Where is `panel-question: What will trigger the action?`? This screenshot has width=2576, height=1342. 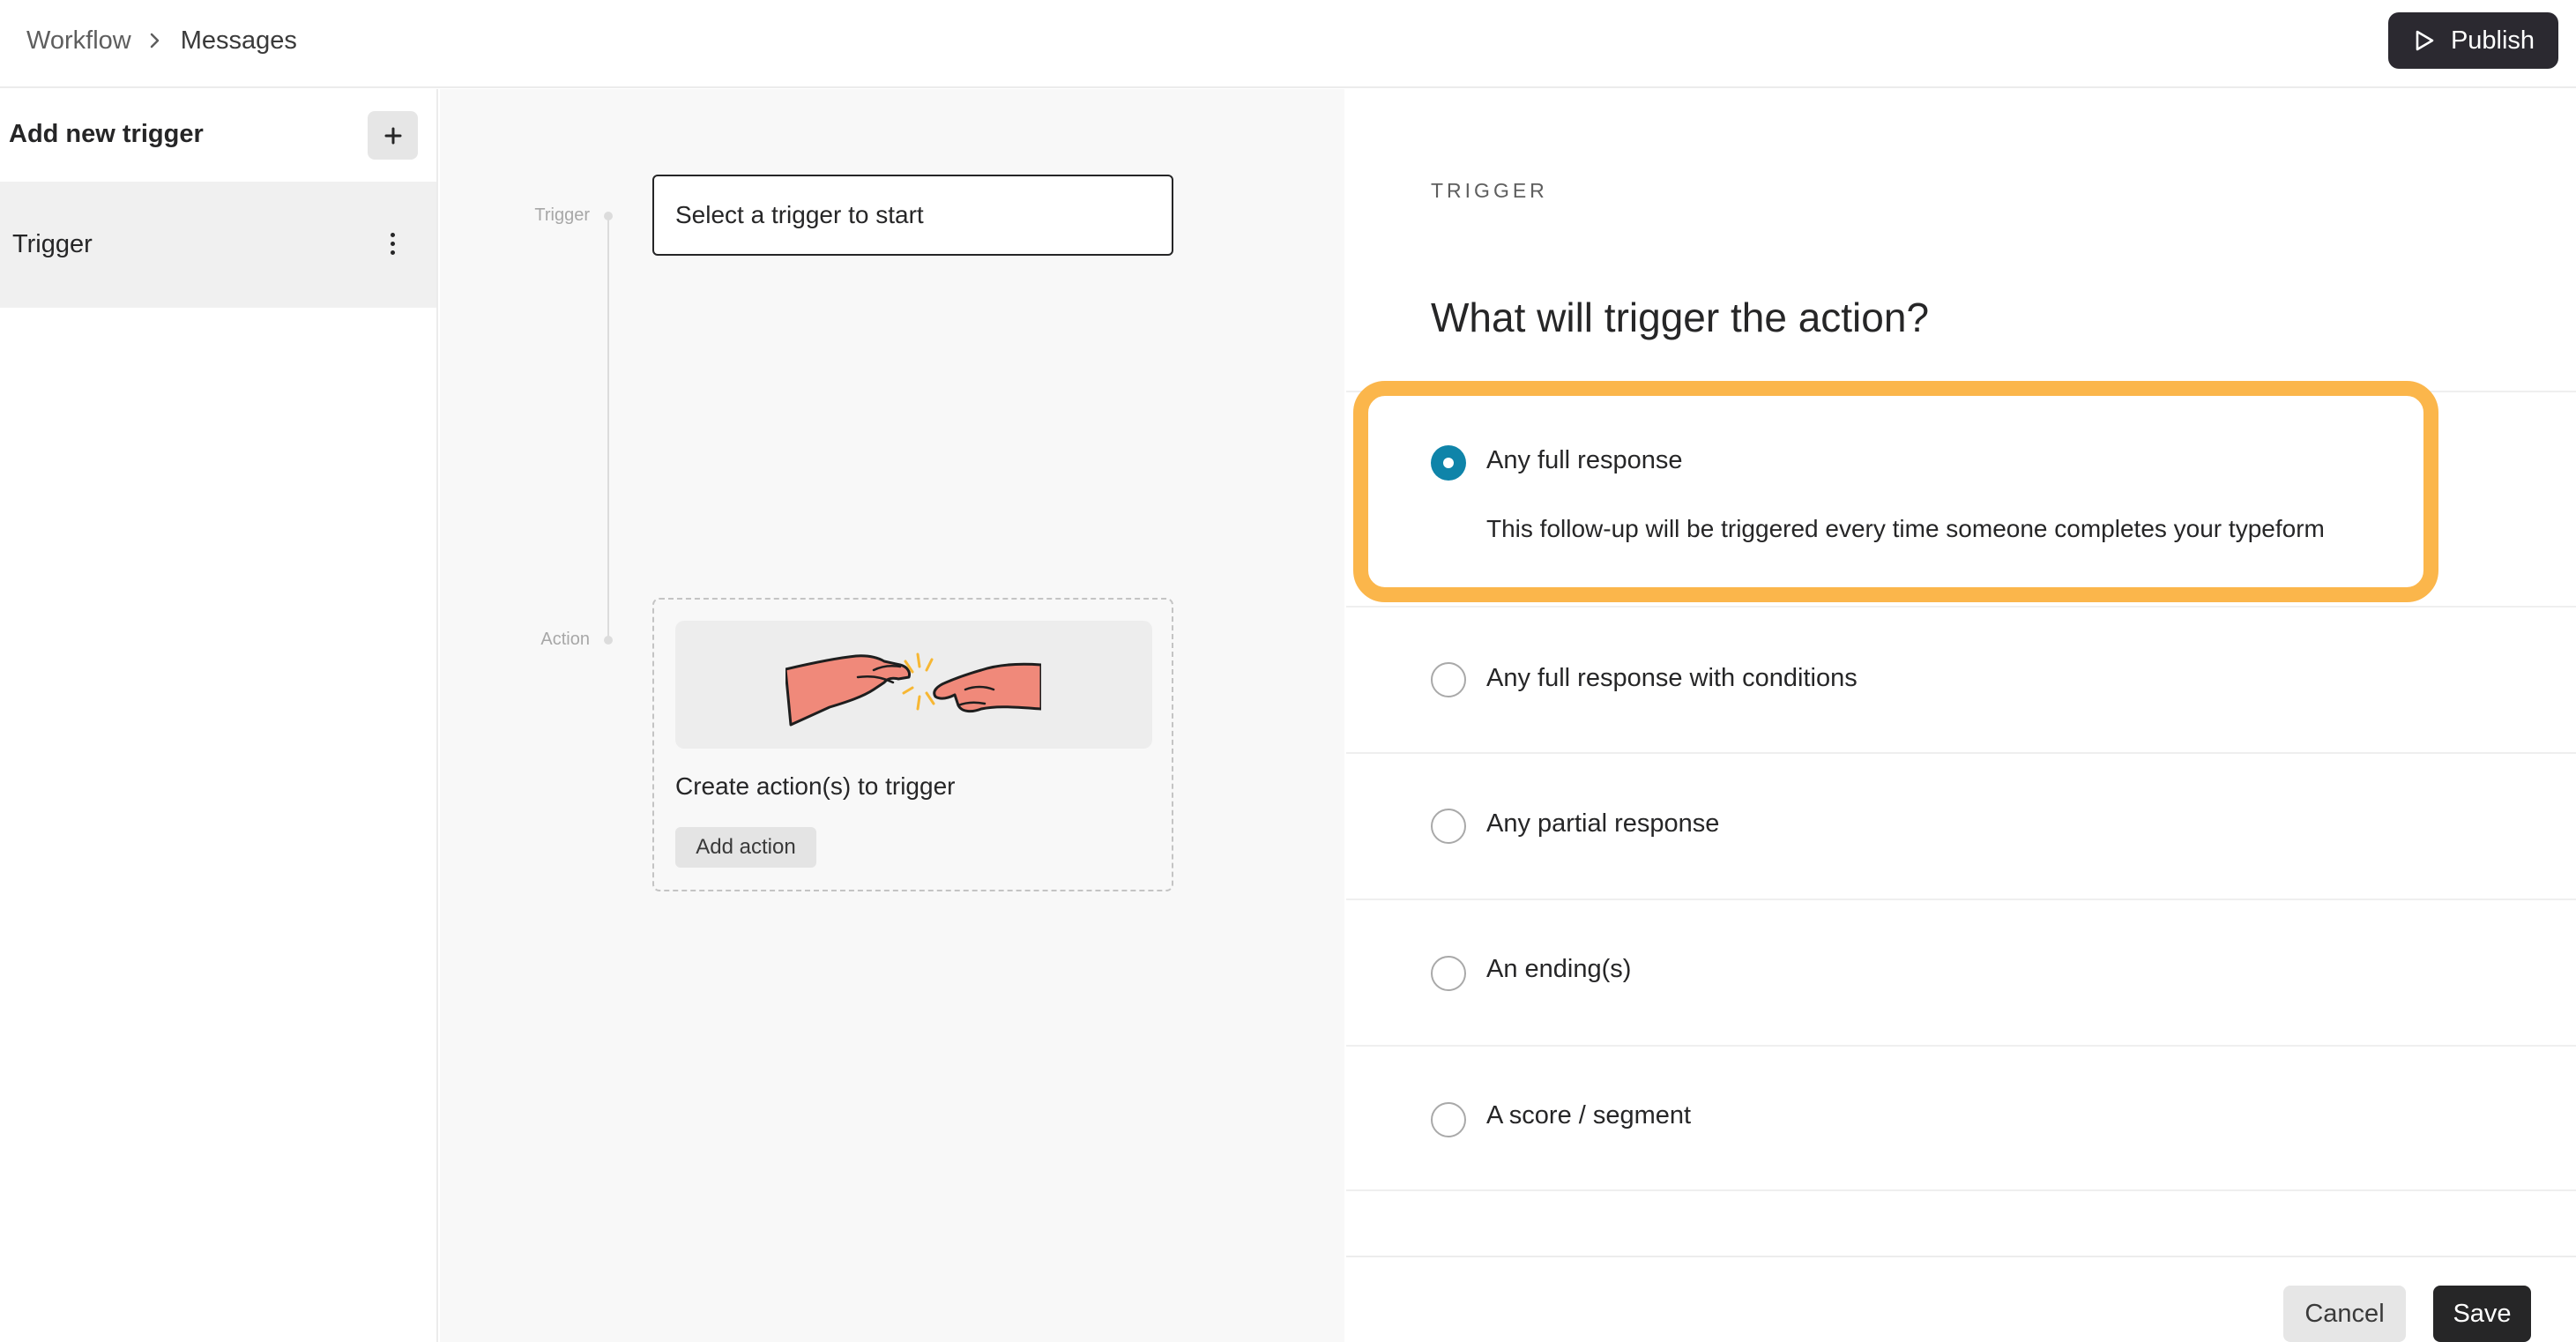
panel-question: What will trigger the action? is located at coordinates (1681, 317).